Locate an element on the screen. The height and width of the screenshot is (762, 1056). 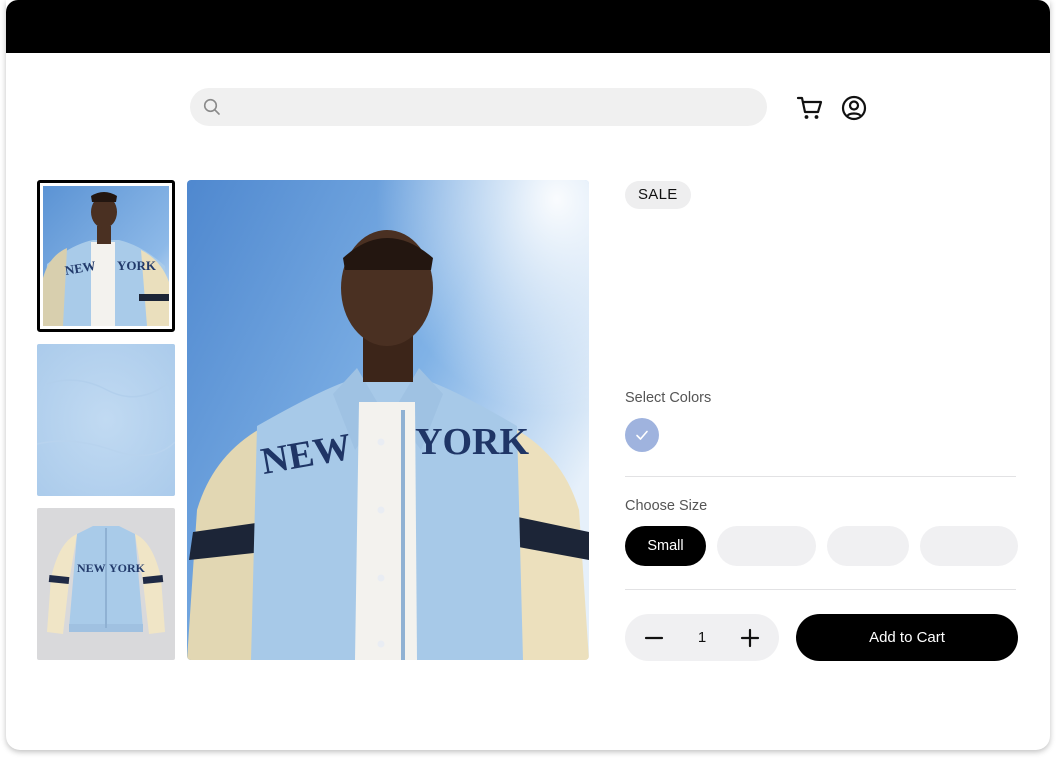
thumbnail-model: NEW YORK is located at coordinates (106, 256).